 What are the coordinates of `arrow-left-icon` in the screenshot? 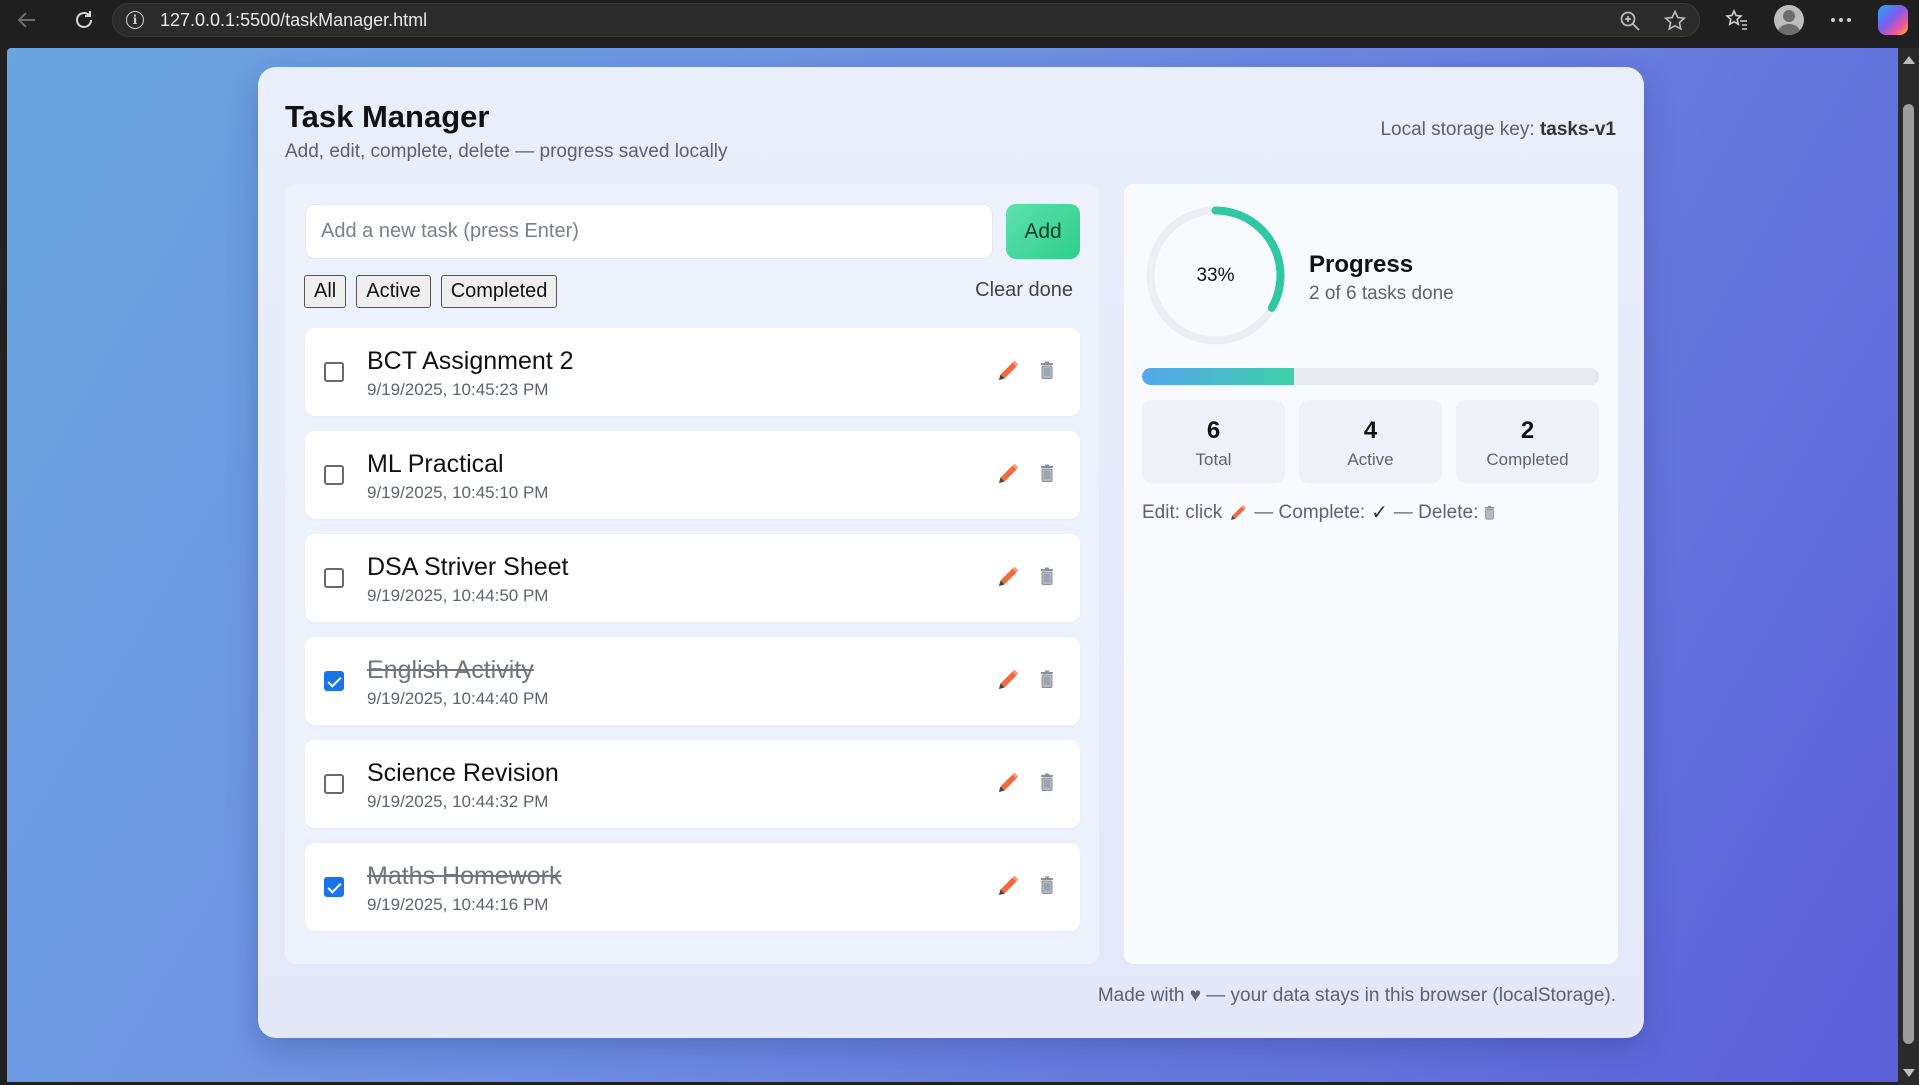 It's located at (26, 20).